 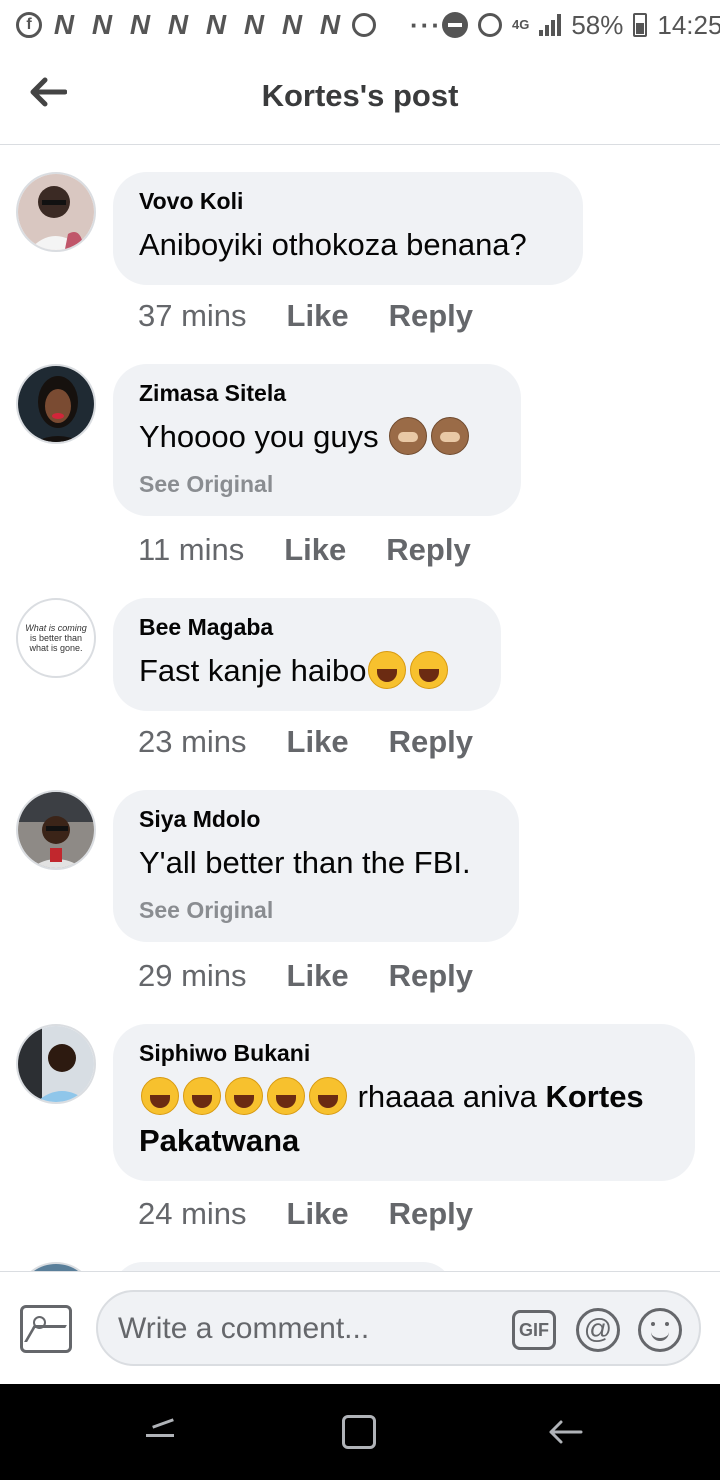 What do you see at coordinates (56, 628) in the screenshot?
I see `avatar-quote-line: What is coming` at bounding box center [56, 628].